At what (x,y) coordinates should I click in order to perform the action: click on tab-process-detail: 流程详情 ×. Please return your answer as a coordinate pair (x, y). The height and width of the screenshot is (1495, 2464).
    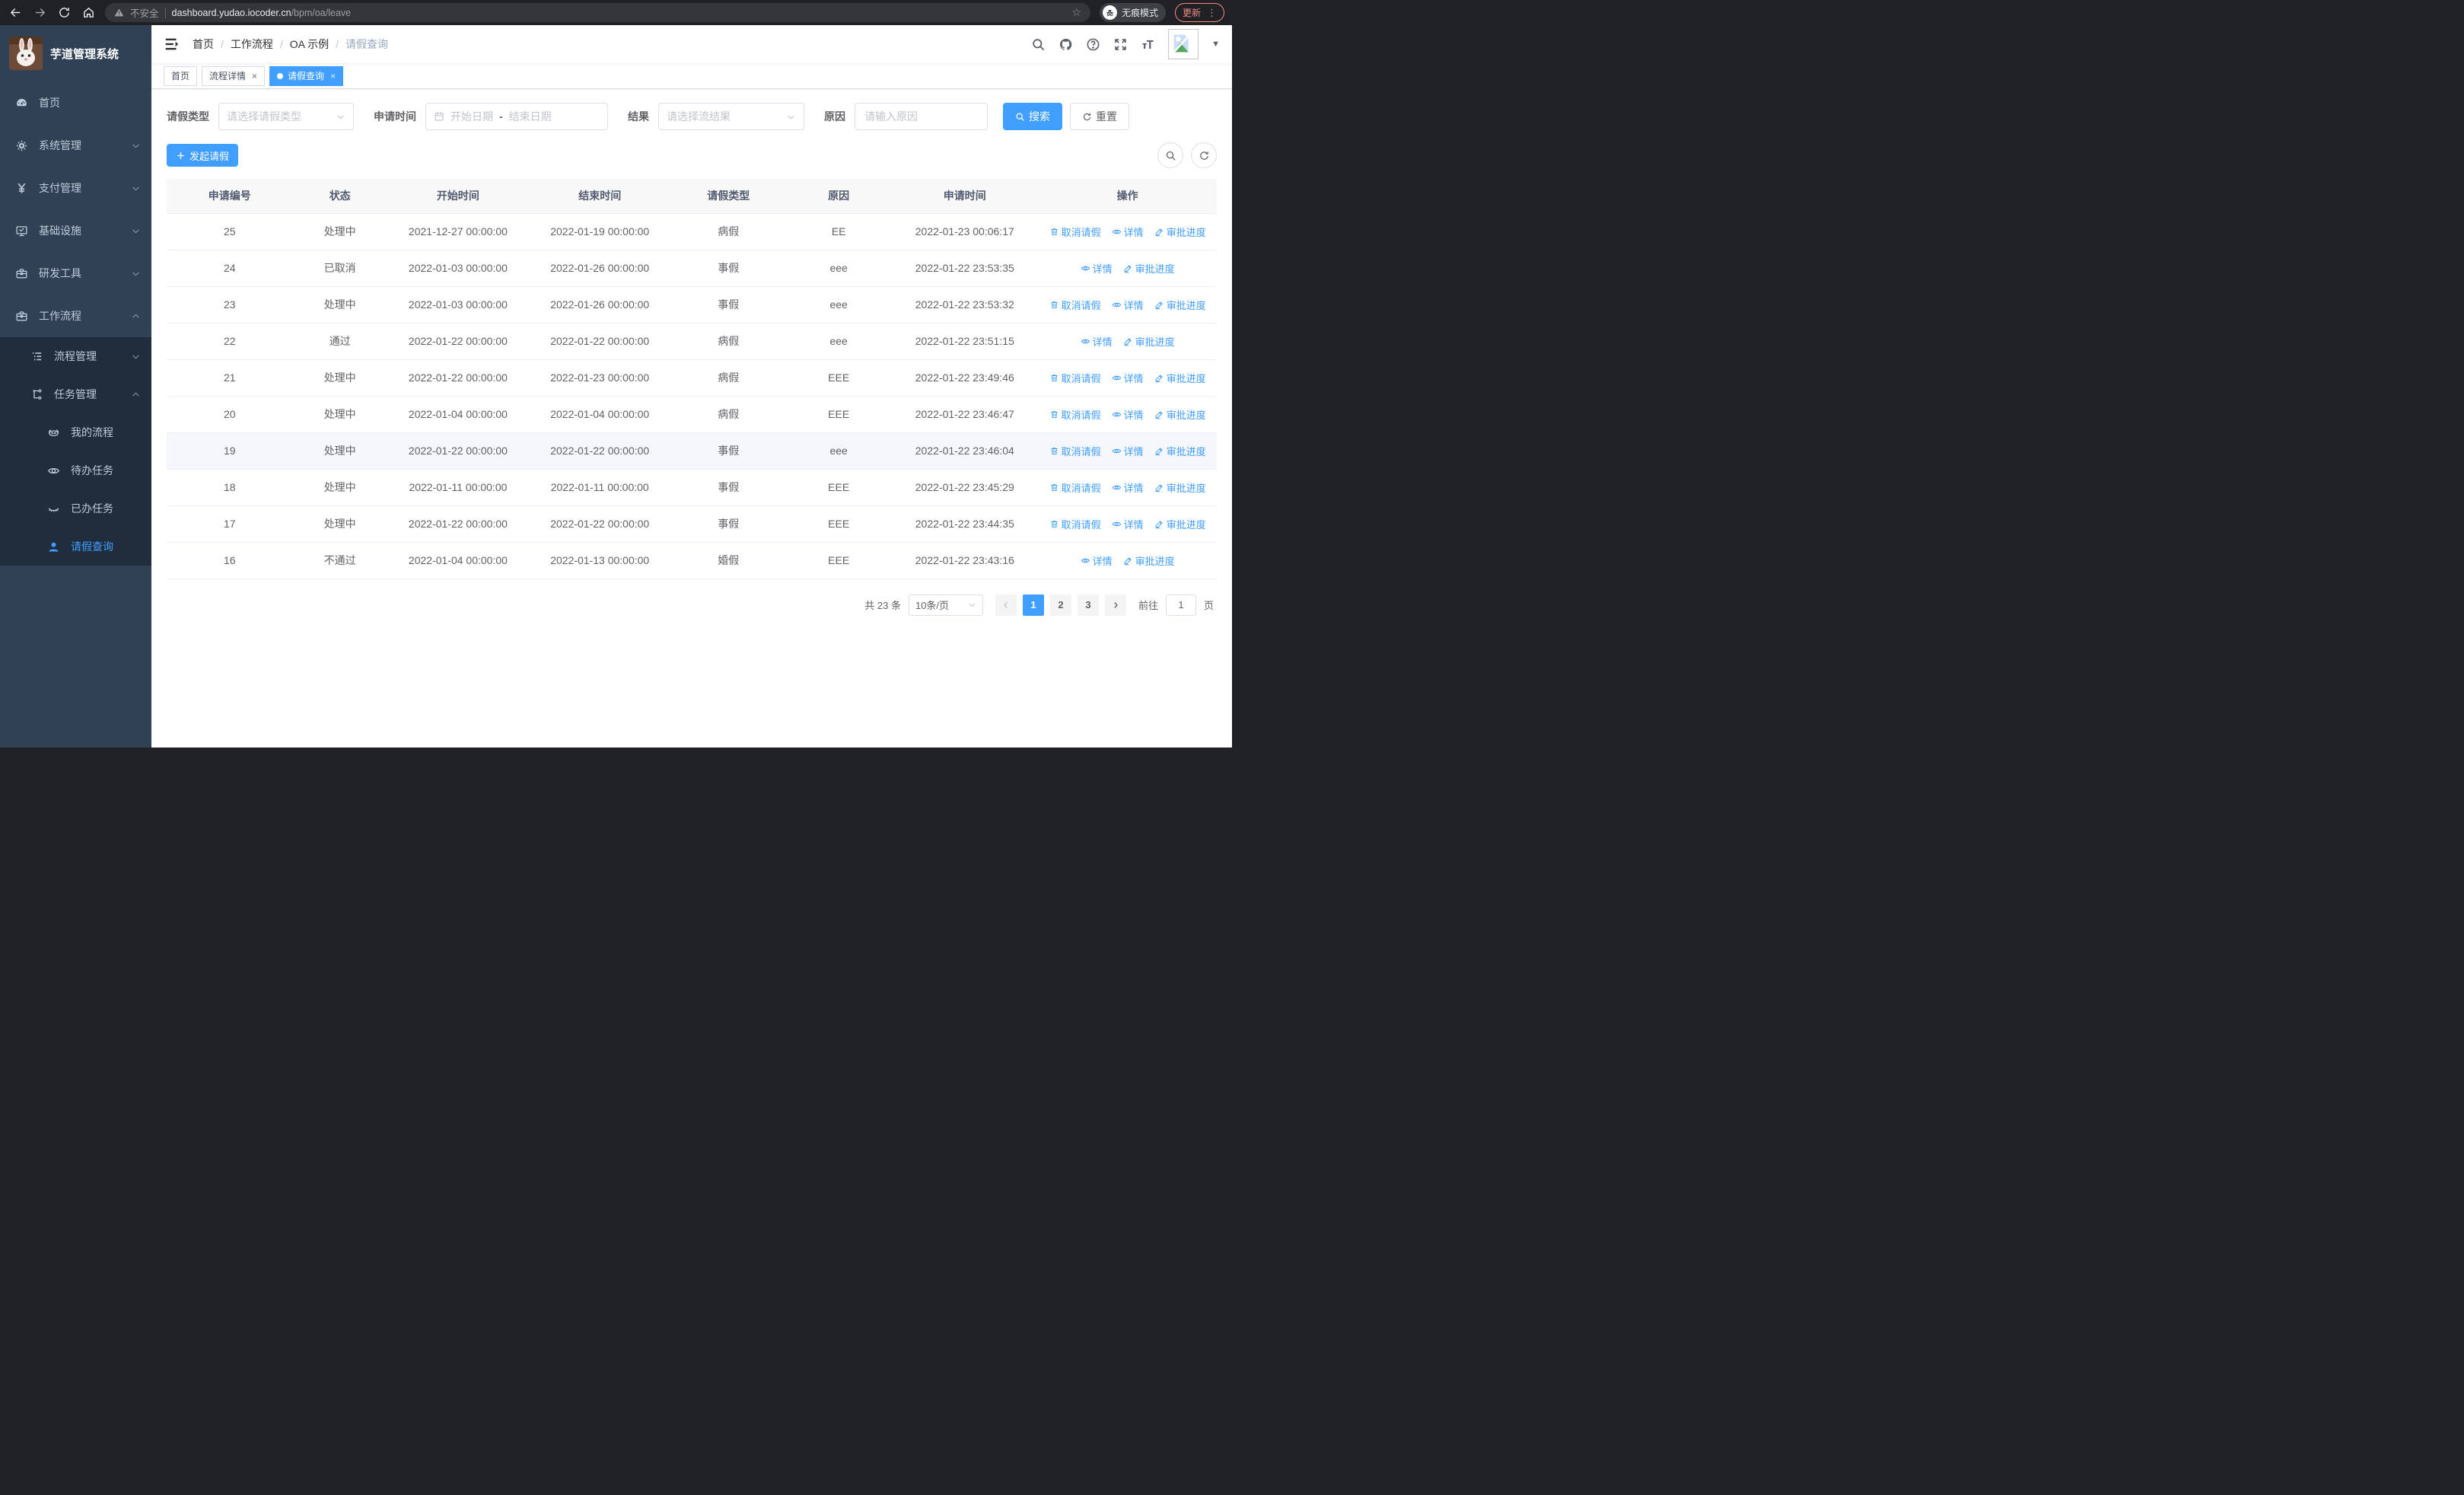
    Looking at the image, I should click on (234, 75).